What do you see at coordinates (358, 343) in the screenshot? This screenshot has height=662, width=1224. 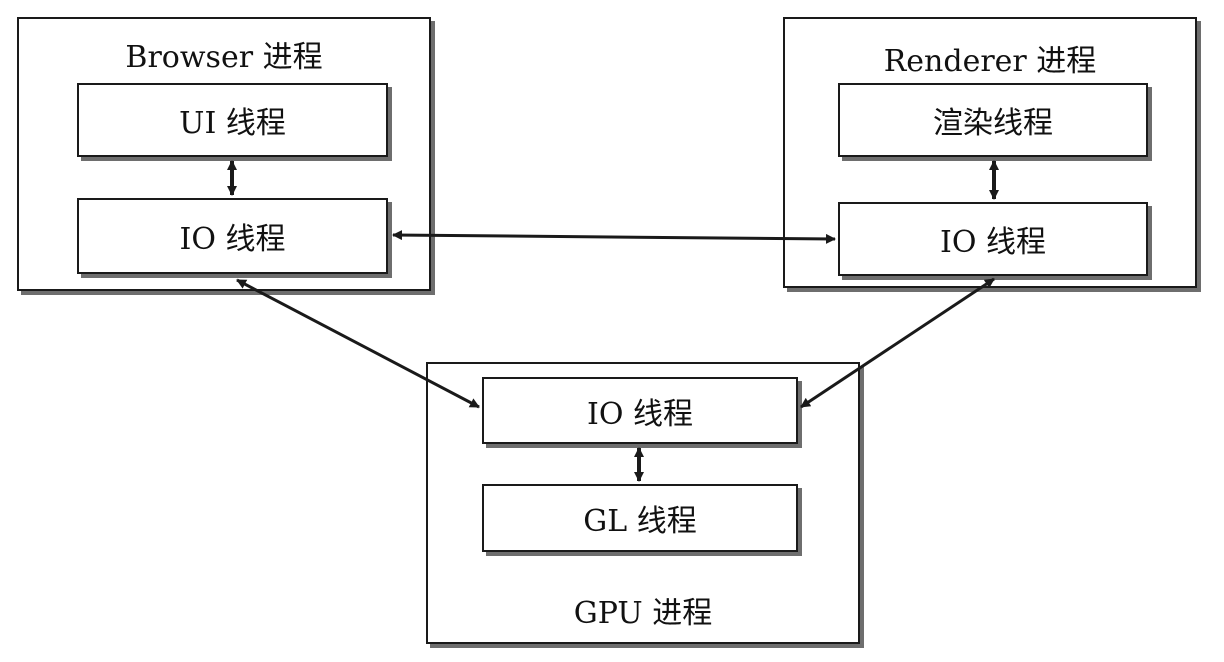 I see `arrow-browser-gpu-io` at bounding box center [358, 343].